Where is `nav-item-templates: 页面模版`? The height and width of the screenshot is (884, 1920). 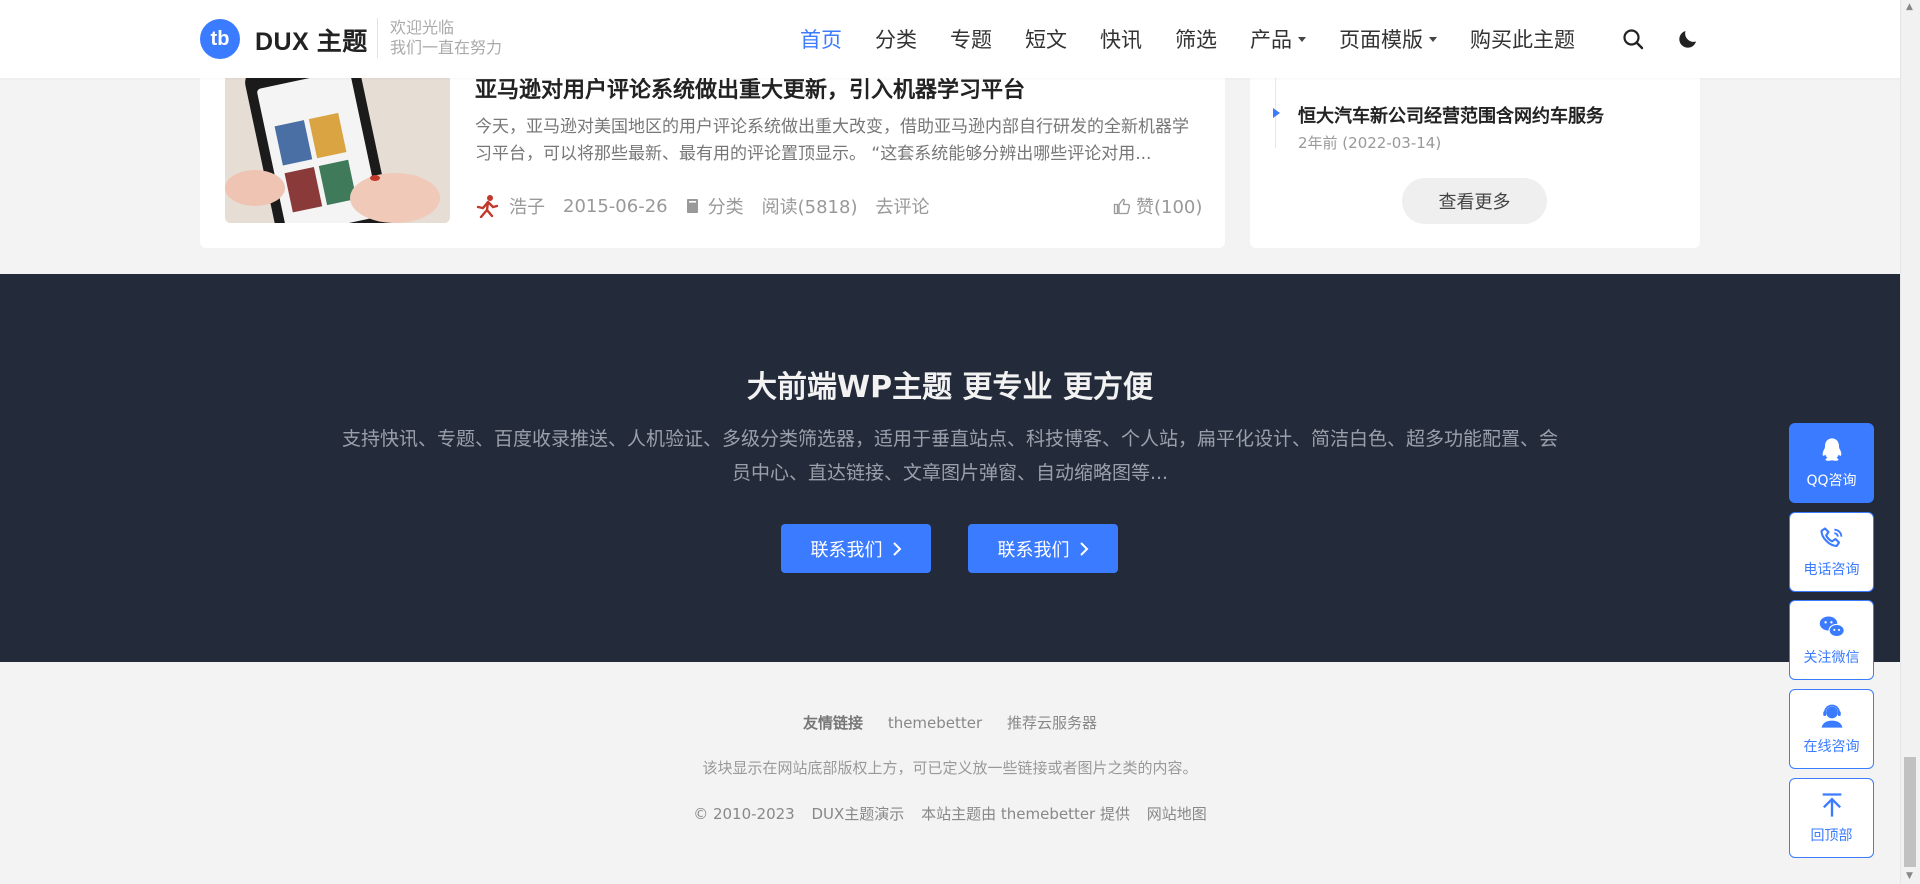 nav-item-templates: 页面模版 is located at coordinates (1388, 39).